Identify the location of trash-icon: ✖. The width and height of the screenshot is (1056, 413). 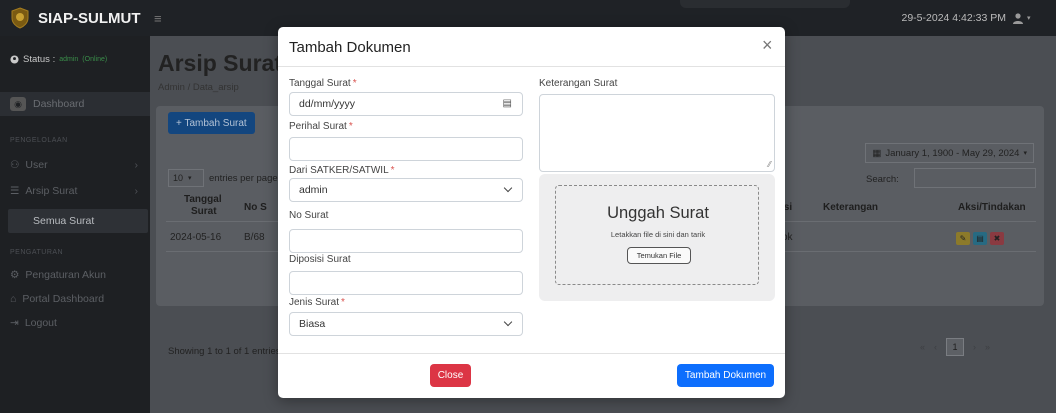
(997, 238).